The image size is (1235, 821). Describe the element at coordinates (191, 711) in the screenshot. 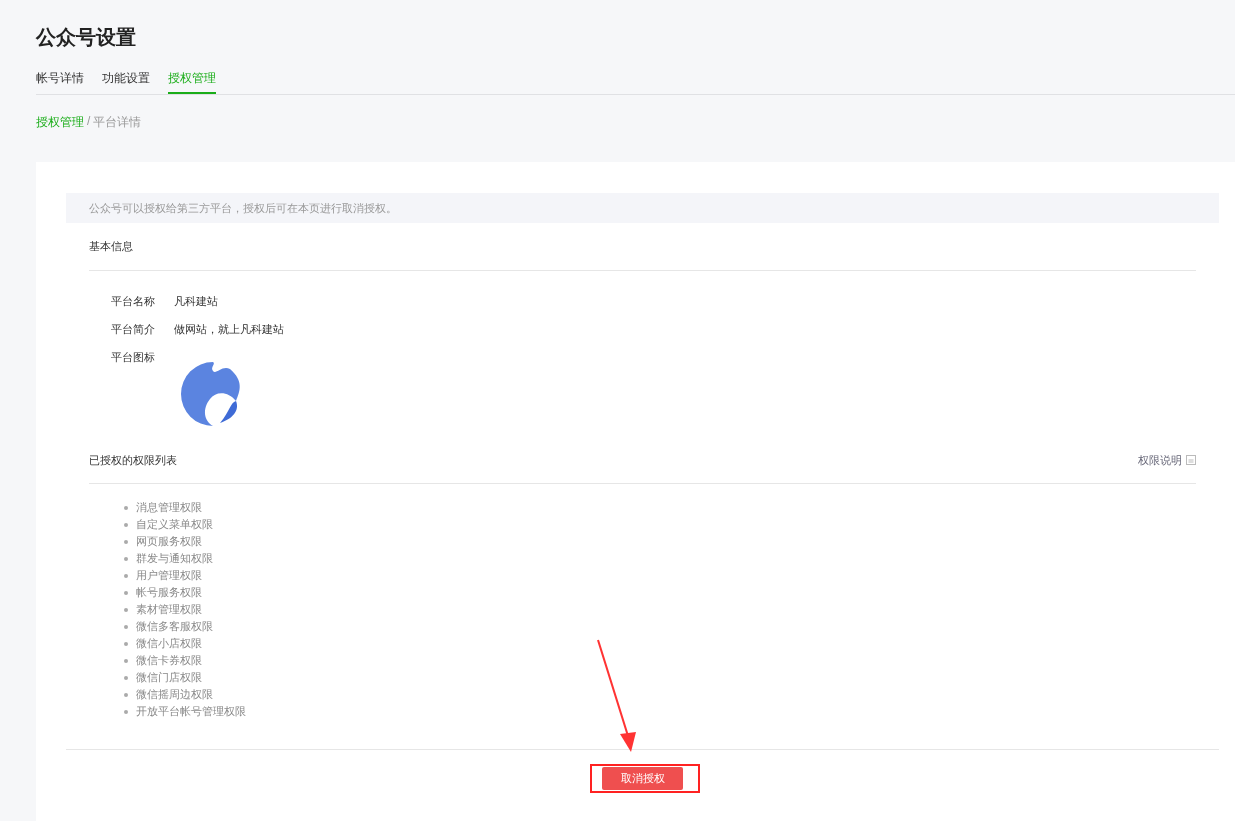

I see `permission-item: 开放平台帐号管理权限` at that location.